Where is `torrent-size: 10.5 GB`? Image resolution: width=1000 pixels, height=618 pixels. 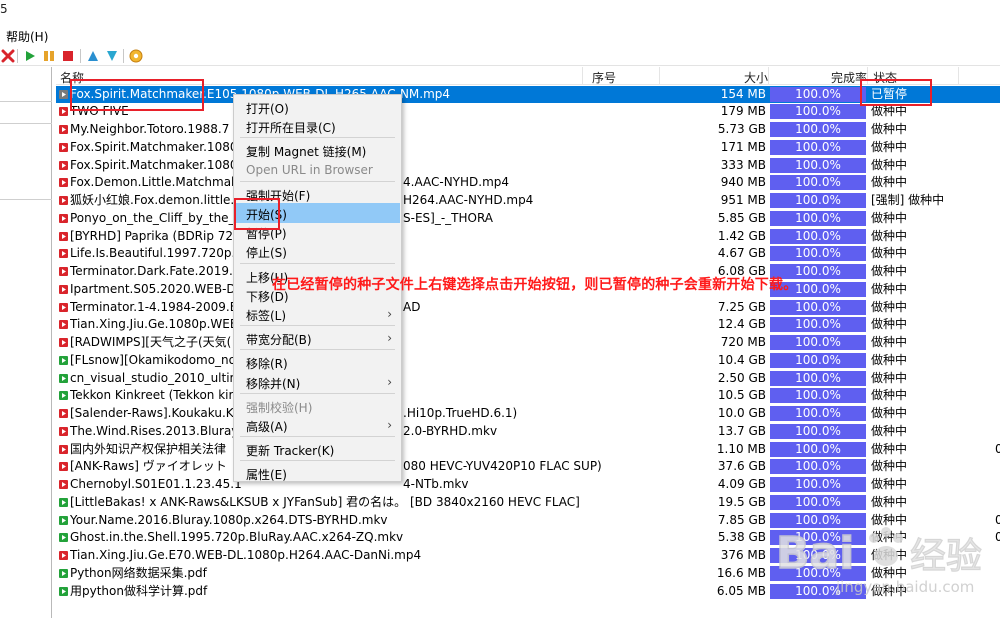 torrent-size: 10.5 GB is located at coordinates (741, 395).